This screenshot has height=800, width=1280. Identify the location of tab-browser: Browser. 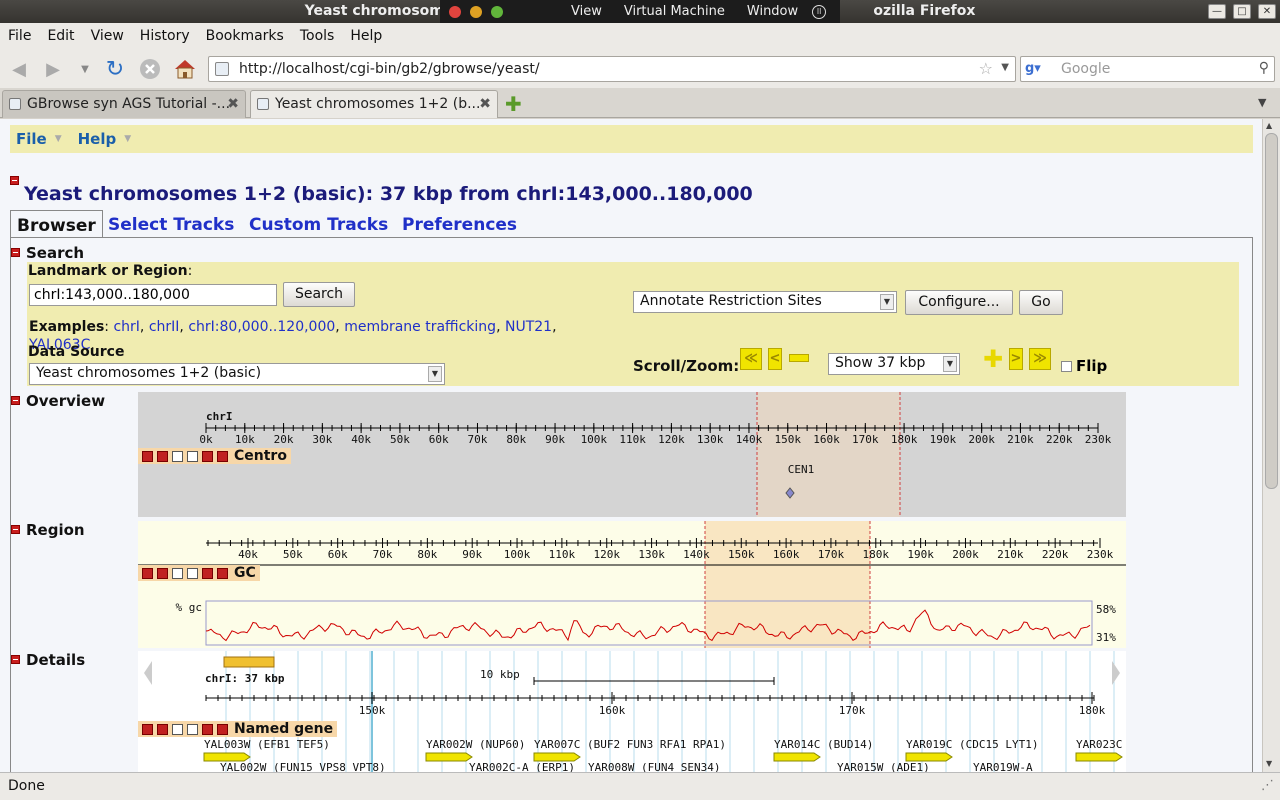
(56, 224).